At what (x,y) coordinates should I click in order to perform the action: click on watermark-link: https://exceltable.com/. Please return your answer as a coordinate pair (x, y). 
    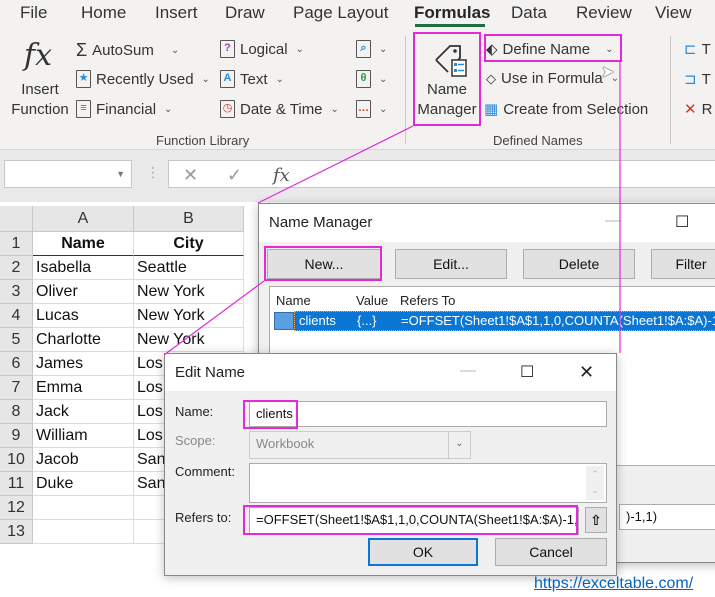
    Looking at the image, I should click on (613, 584).